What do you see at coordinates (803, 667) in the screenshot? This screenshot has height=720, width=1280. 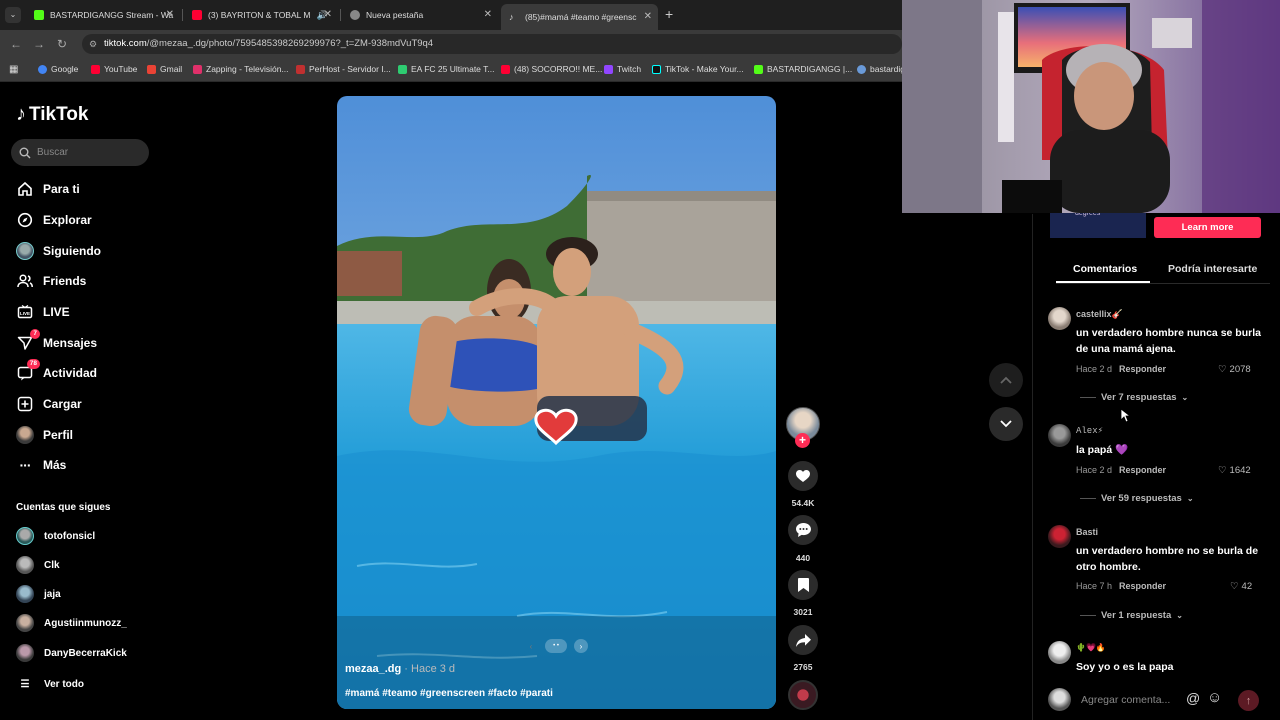 I see `share-count: 2765` at bounding box center [803, 667].